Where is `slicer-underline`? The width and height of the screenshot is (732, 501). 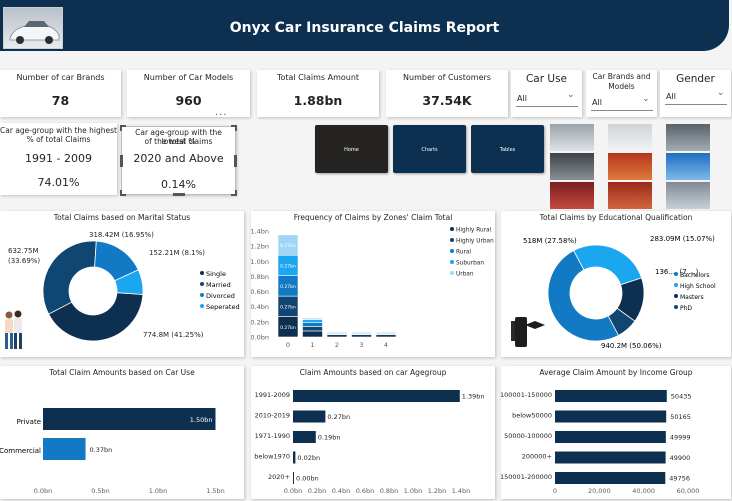
slicer-underline is located at coordinates (547, 106).